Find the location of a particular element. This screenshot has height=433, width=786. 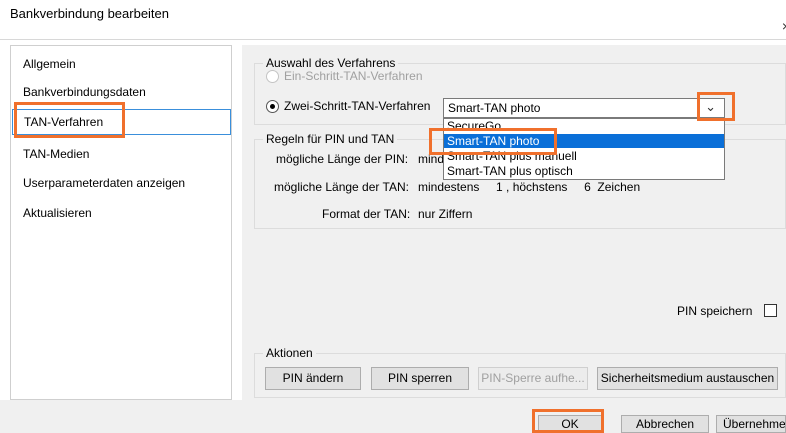

radio-ein-schritt: Ein-Schritt-TAN-Verfahren is located at coordinates (344, 76).